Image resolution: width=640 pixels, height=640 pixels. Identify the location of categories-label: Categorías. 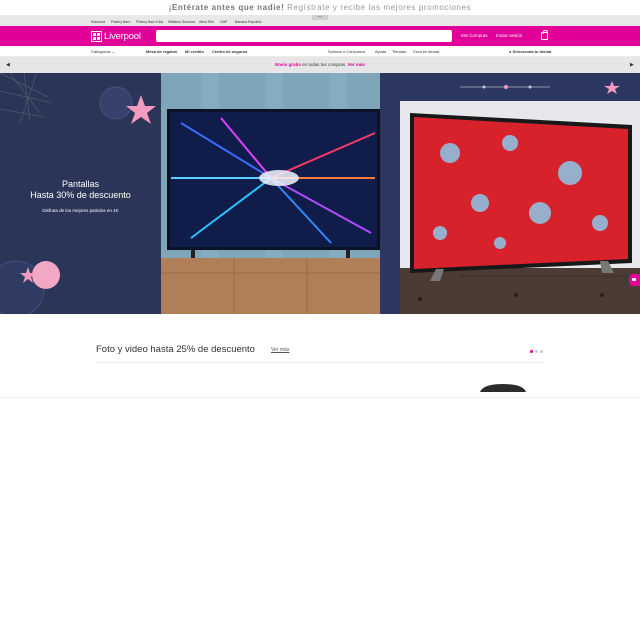
(101, 51).